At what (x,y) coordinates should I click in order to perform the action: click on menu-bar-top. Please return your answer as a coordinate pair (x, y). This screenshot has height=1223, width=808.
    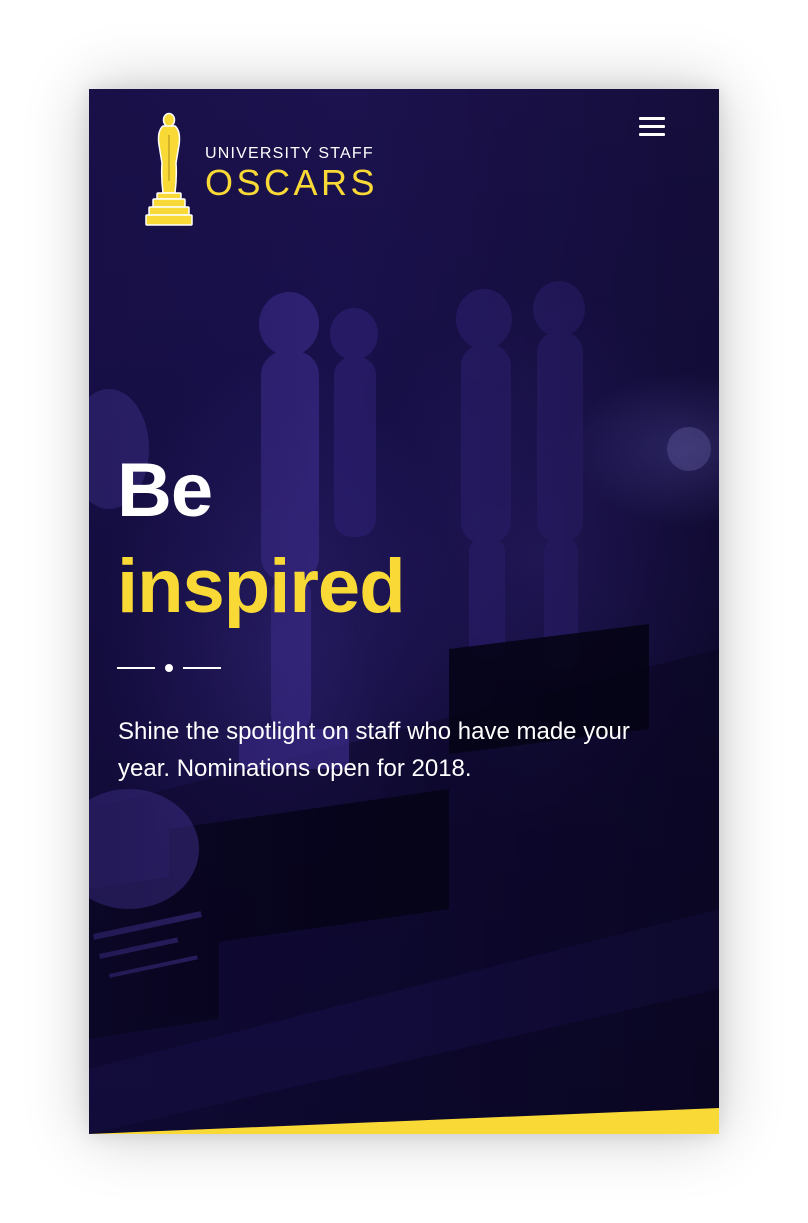
    Looking at the image, I should click on (652, 118).